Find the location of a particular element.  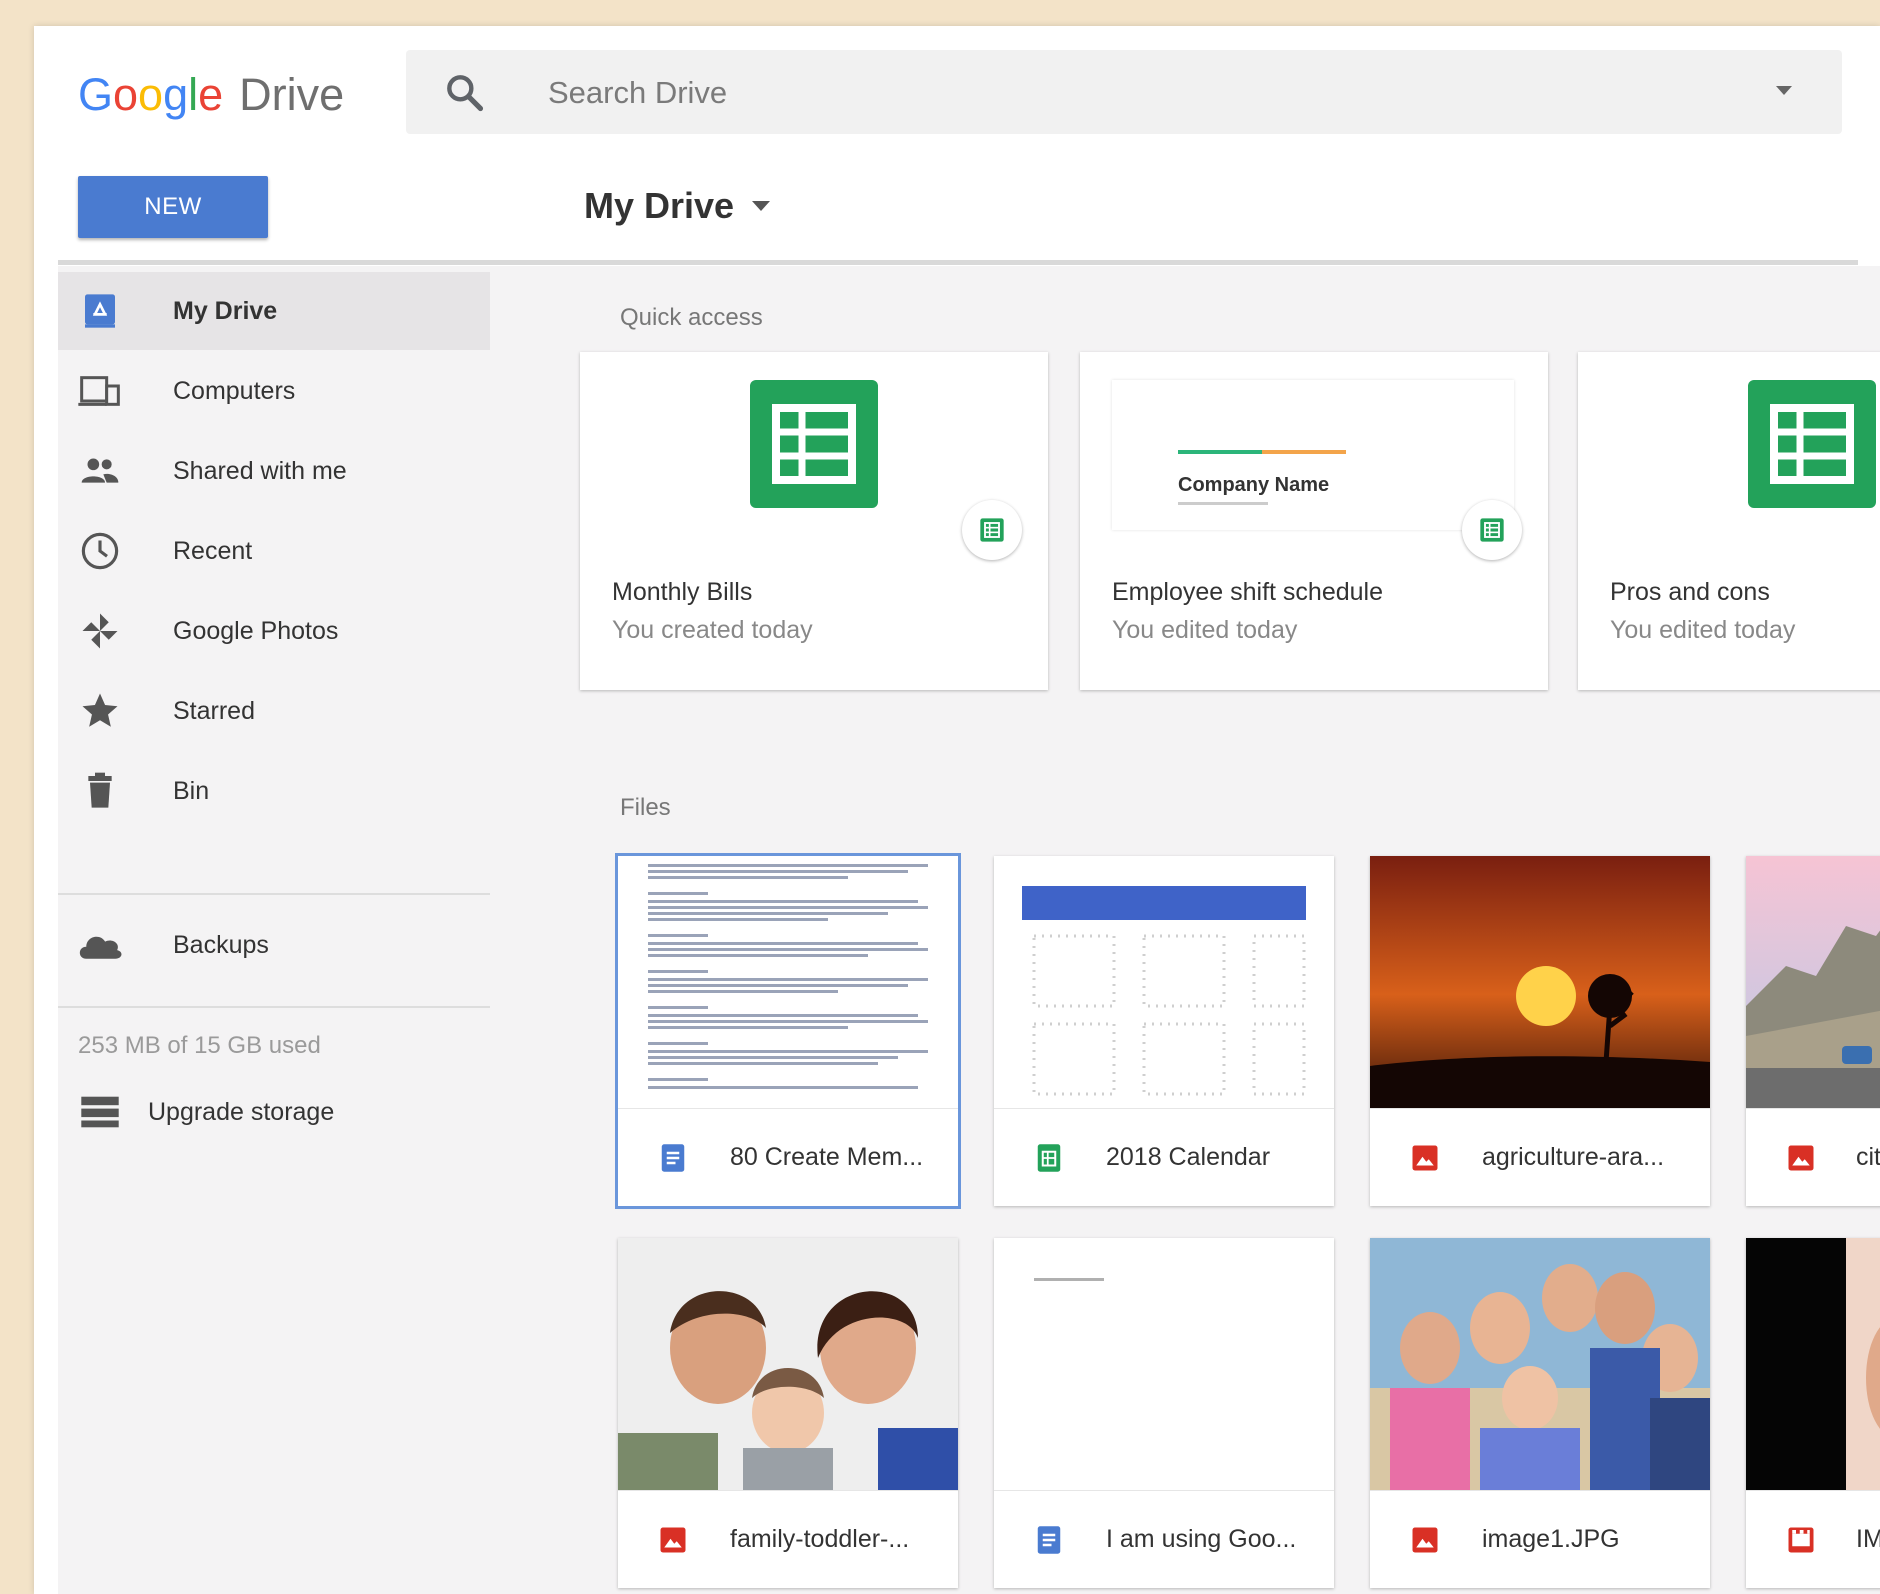

sidebar-item-label: Computers is located at coordinates (234, 390).